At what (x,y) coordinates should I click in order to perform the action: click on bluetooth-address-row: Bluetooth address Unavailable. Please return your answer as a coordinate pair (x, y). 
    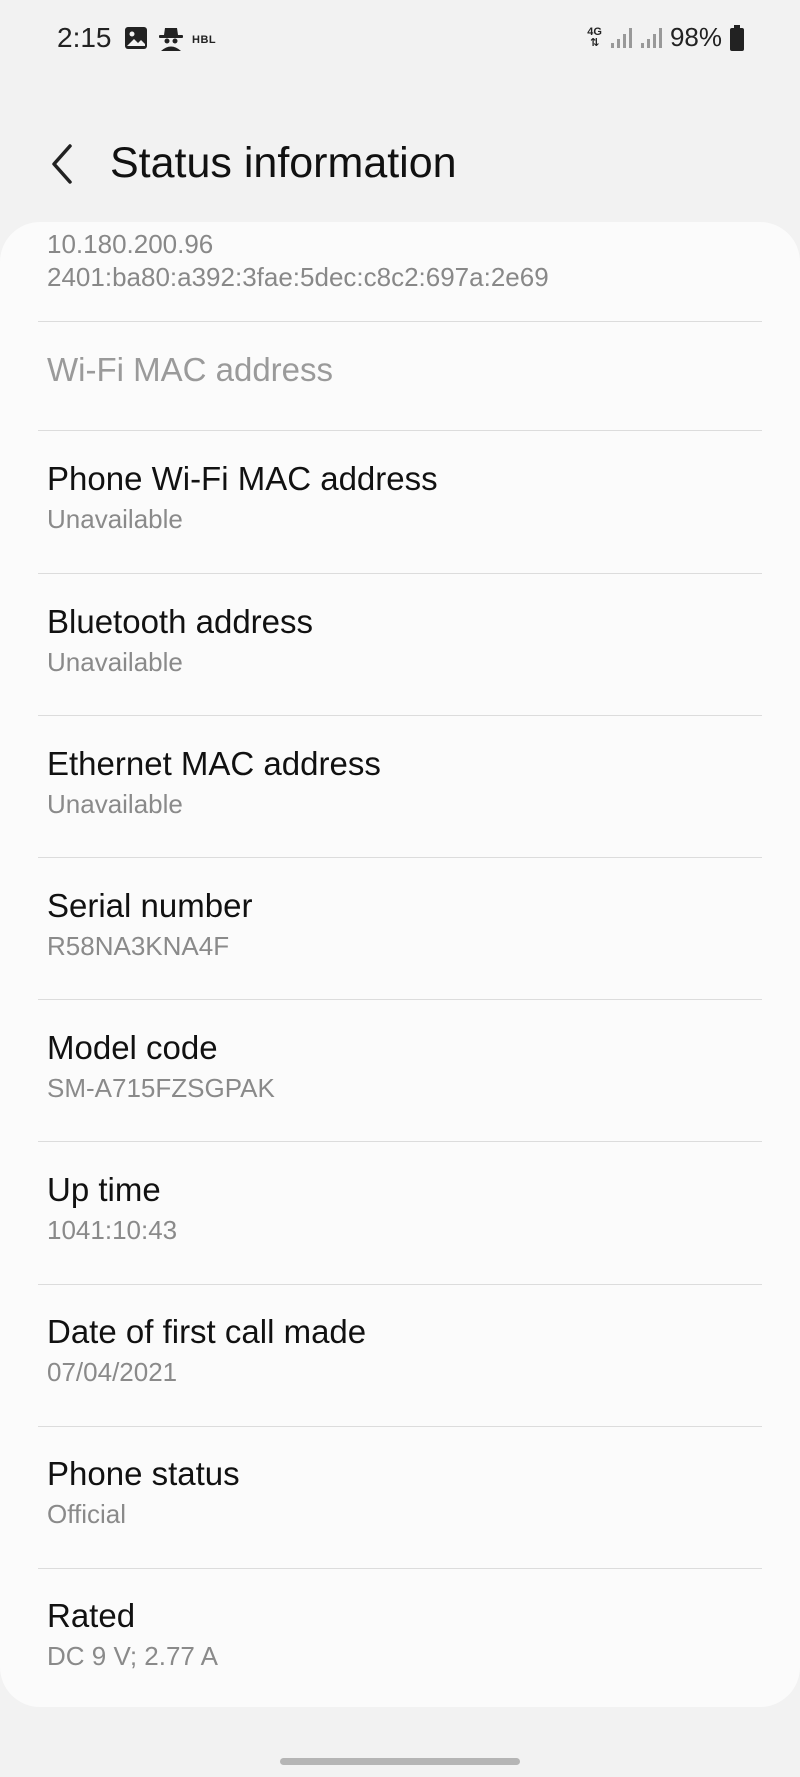
    Looking at the image, I should click on (397, 640).